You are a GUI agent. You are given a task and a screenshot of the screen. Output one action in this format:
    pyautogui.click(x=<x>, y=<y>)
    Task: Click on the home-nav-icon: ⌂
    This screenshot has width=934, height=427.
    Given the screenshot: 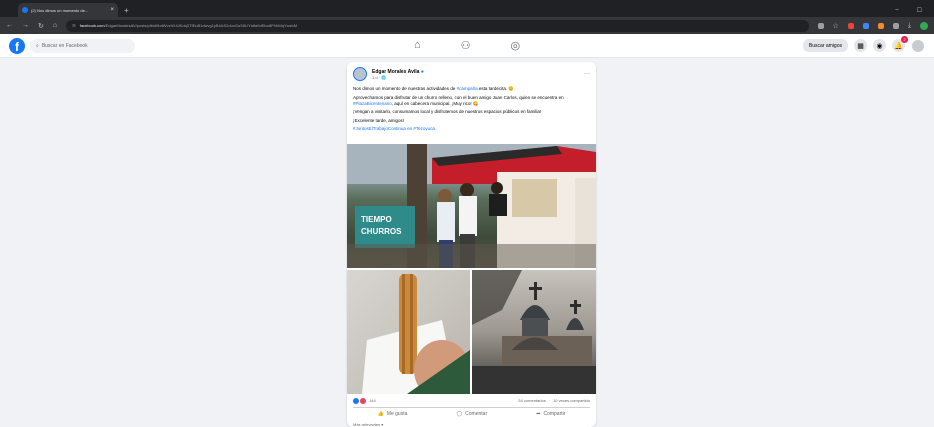 What is the action you would take?
    pyautogui.click(x=417, y=45)
    